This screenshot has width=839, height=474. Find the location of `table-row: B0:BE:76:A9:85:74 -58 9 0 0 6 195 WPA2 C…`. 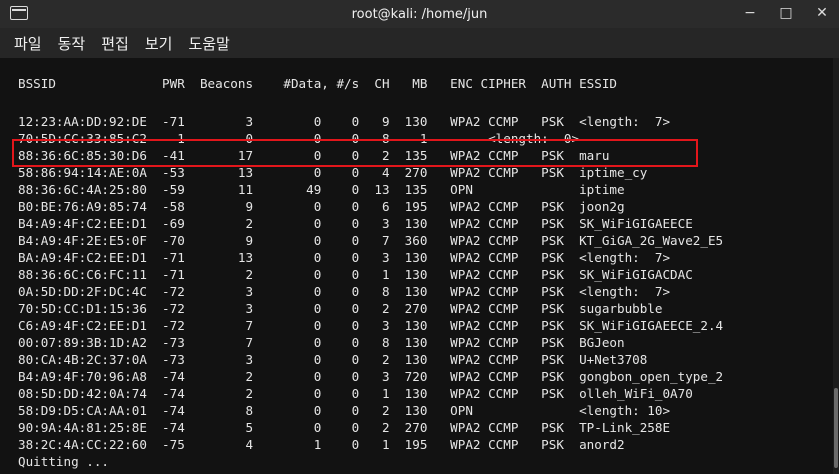

table-row: B0:BE:76:A9:85:74 -58 9 0 0 6 195 WPA2 C… is located at coordinates (321, 206).